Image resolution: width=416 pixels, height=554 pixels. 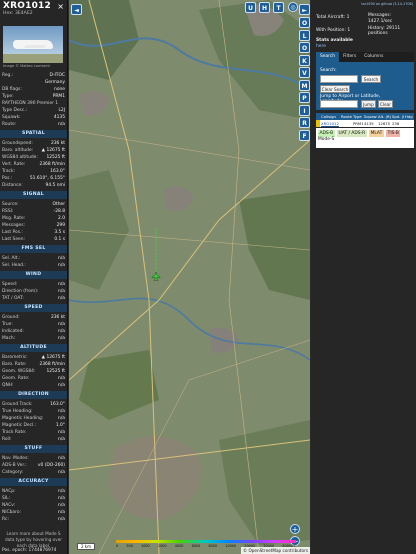 What do you see at coordinates (385, 104) in the screenshot?
I see `clear-jump-button: Clear` at bounding box center [385, 104].